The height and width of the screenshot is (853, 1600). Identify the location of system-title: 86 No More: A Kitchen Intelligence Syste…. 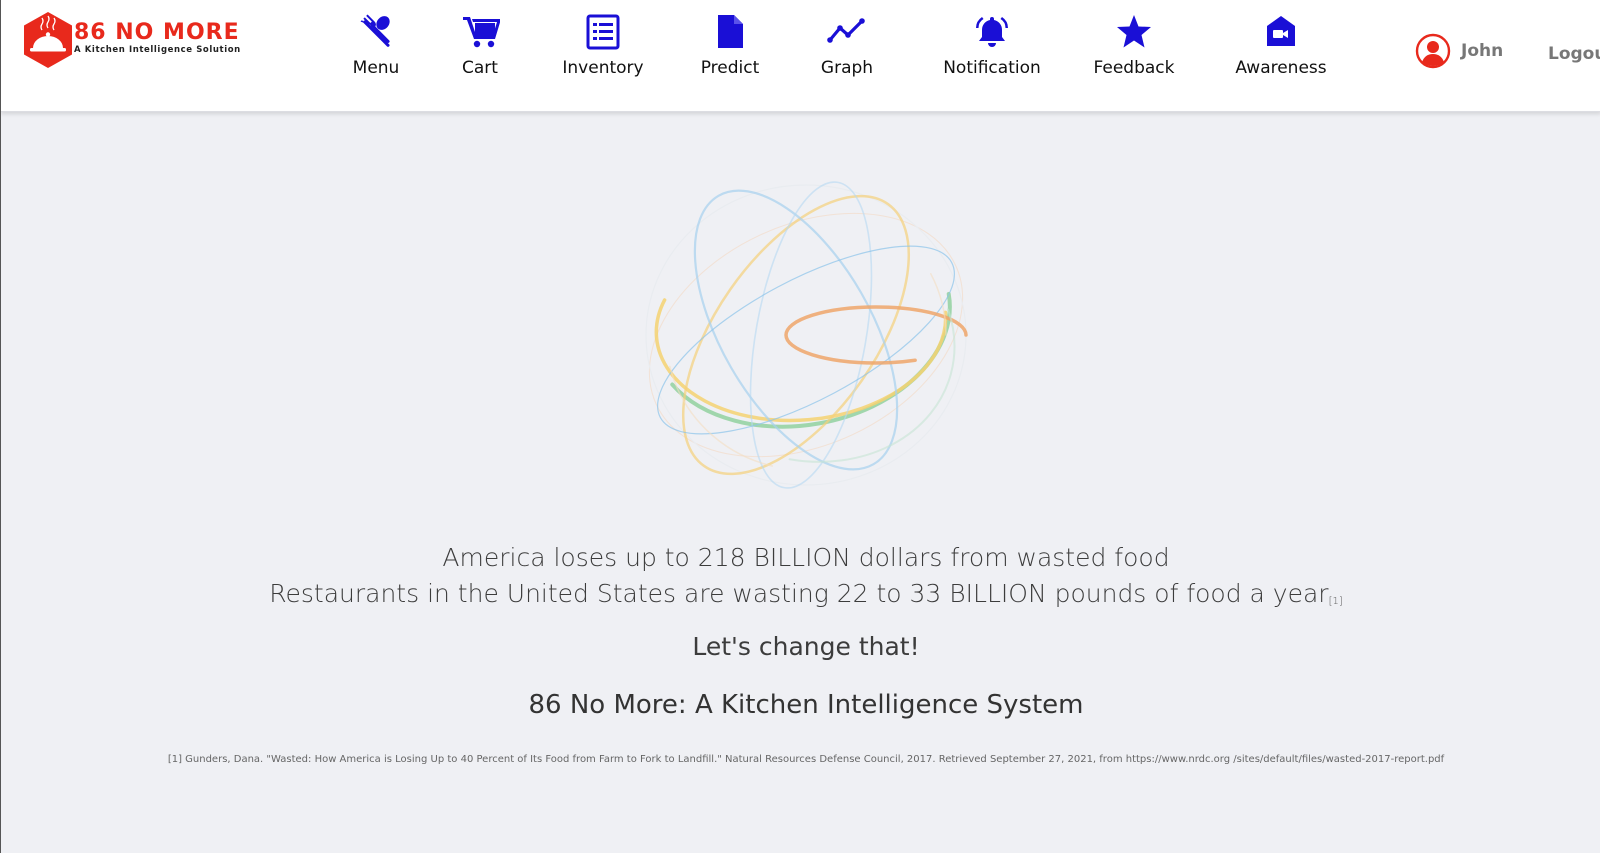
(806, 705).